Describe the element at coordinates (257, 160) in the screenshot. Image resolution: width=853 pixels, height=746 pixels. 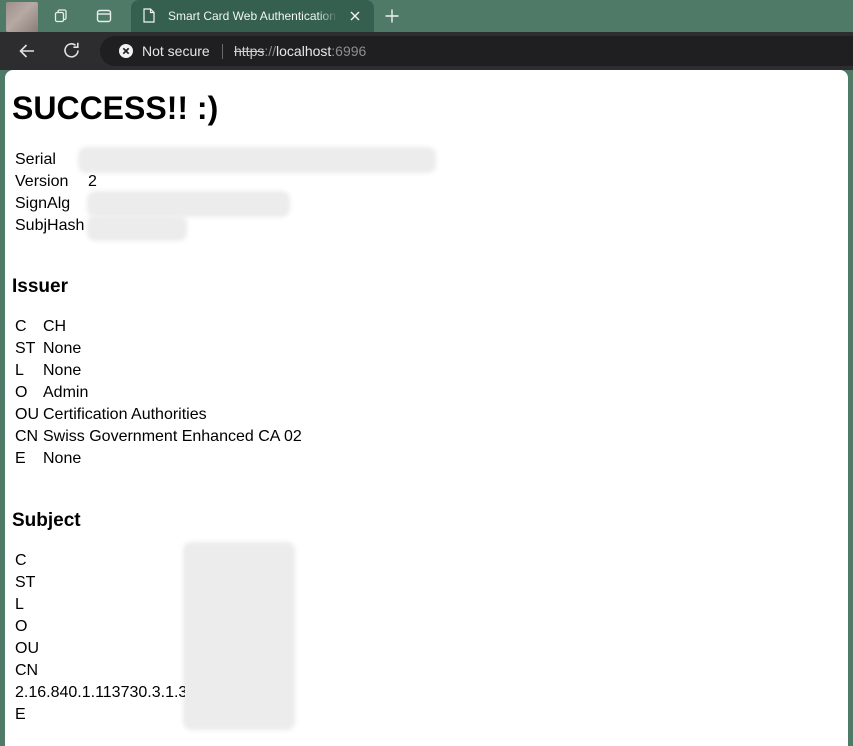
I see `redacted-serial` at that location.